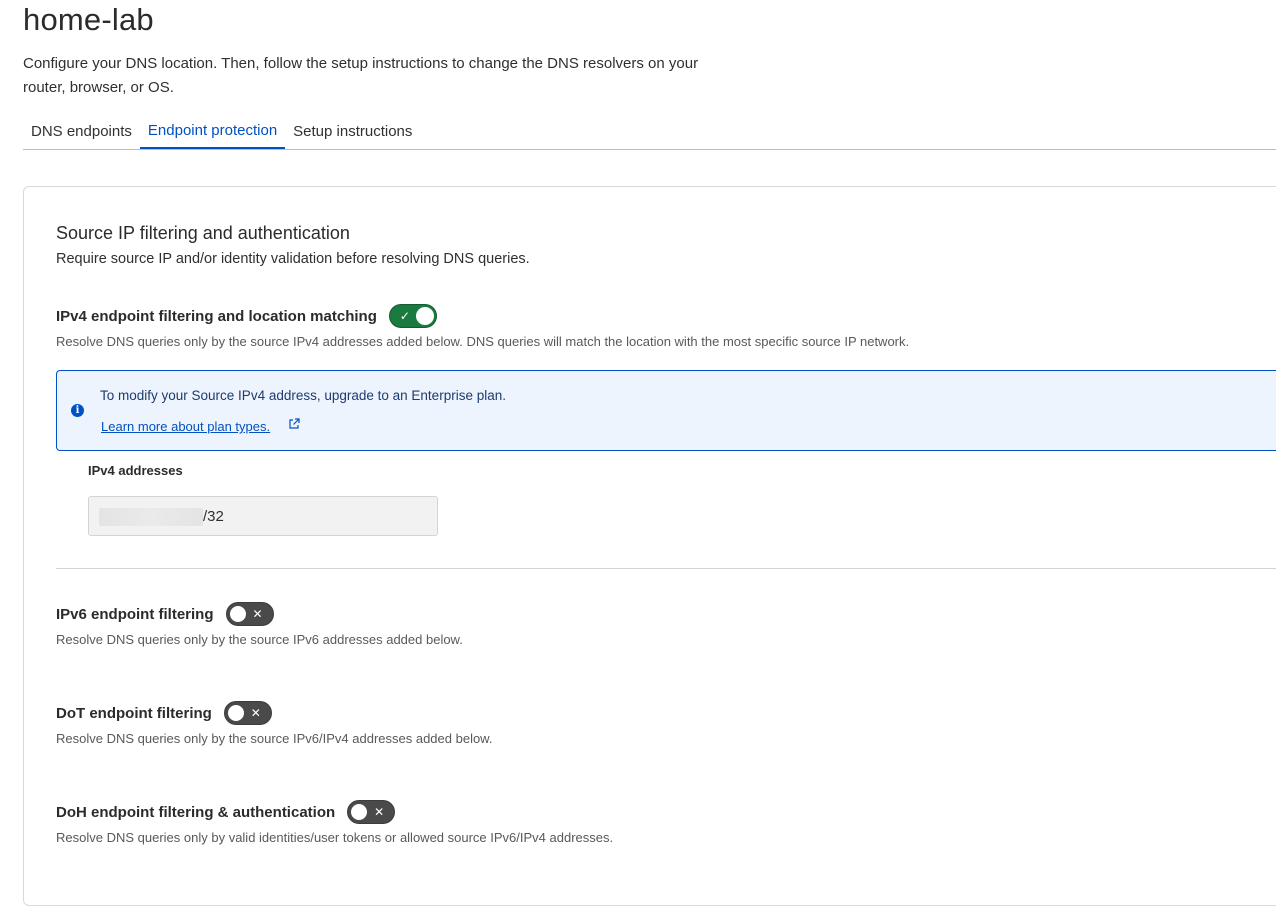 The width and height of the screenshot is (1276, 906). I want to click on ipv6-filtering-toggle: ✕, so click(249, 614).